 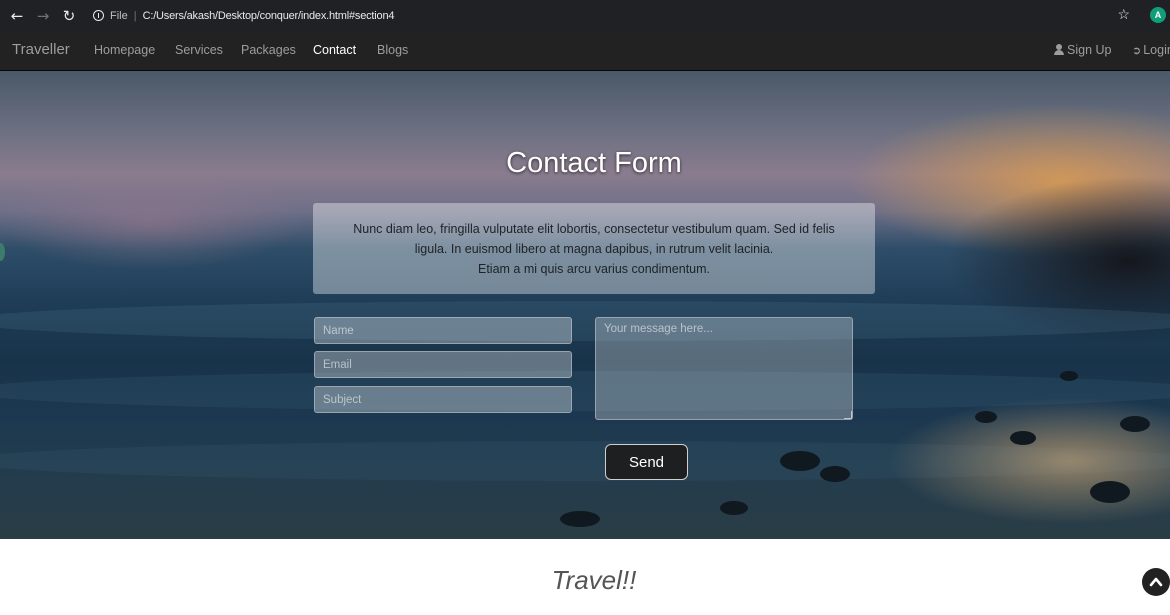 What do you see at coordinates (2, 252) in the screenshot?
I see `hero-edge-indicator` at bounding box center [2, 252].